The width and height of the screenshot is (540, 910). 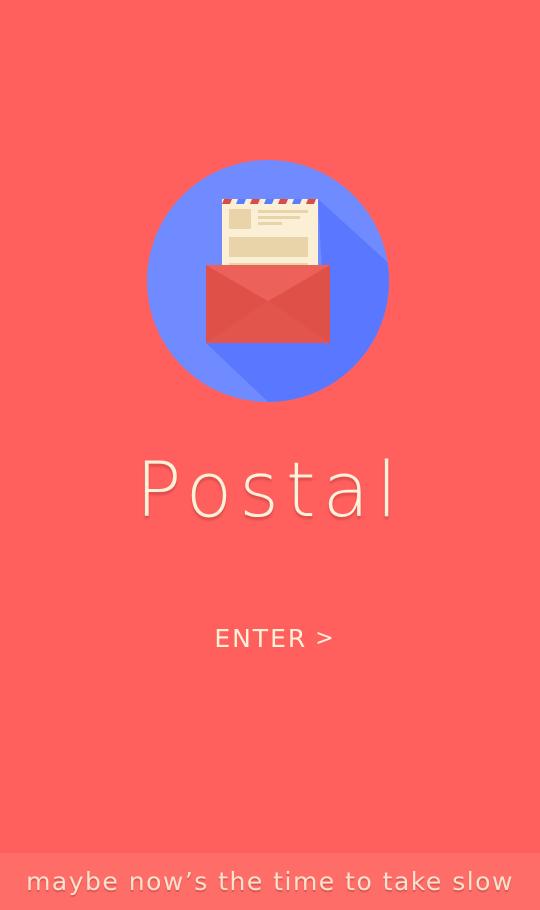 I want to click on enter-label: ENTER, so click(x=261, y=638).